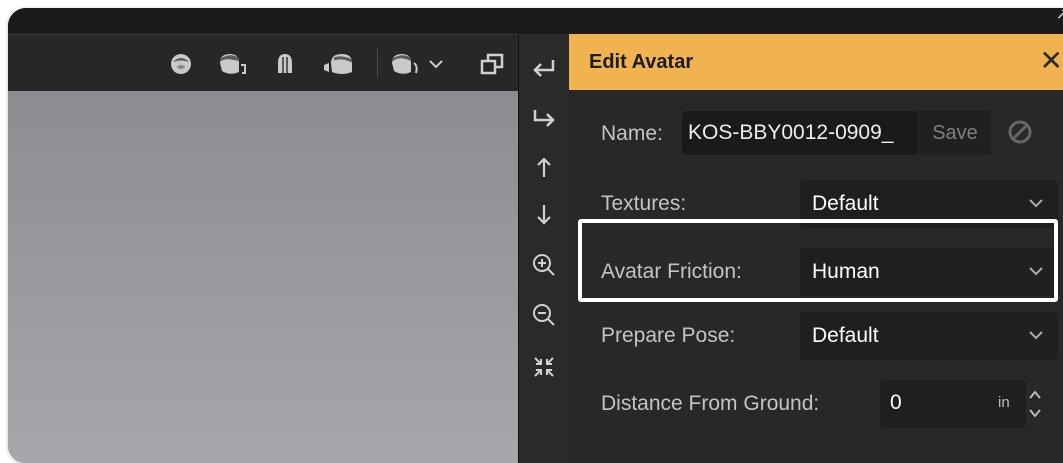  What do you see at coordinates (233, 64) in the screenshot?
I see `head-side-icon` at bounding box center [233, 64].